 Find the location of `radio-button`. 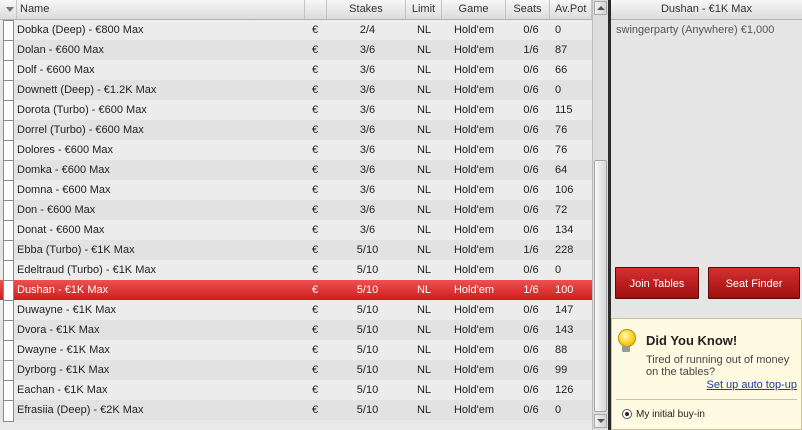

radio-button is located at coordinates (627, 414).